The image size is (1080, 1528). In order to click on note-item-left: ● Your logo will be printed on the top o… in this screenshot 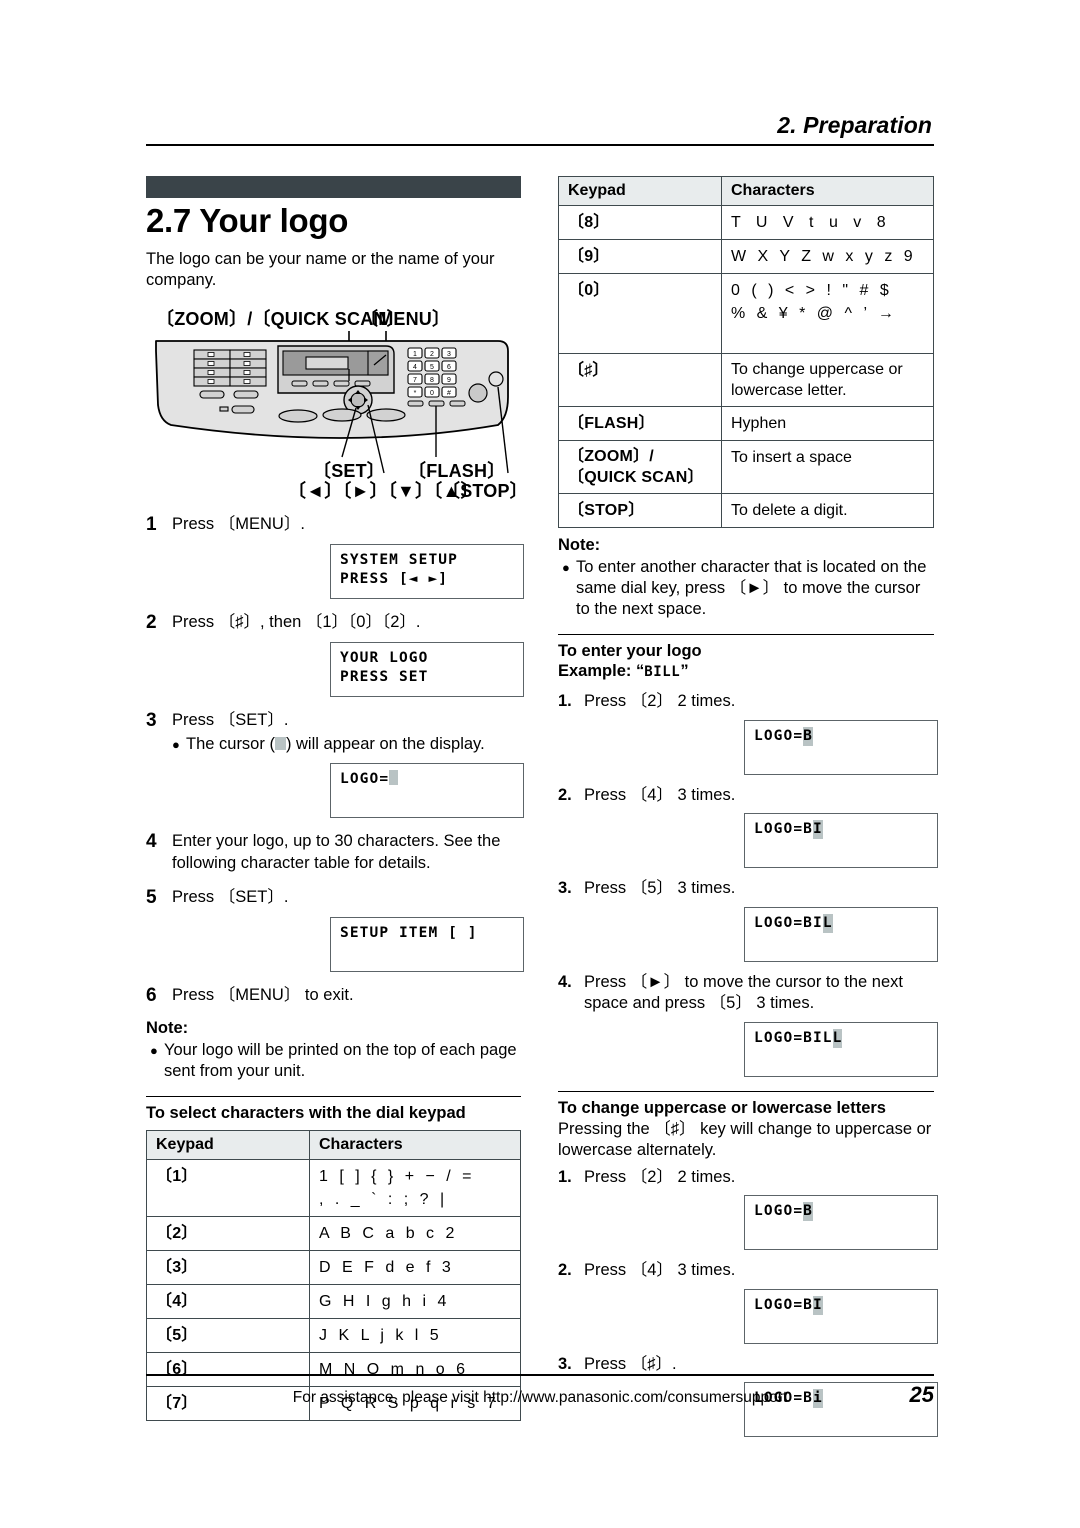, I will do `click(333, 1061)`.